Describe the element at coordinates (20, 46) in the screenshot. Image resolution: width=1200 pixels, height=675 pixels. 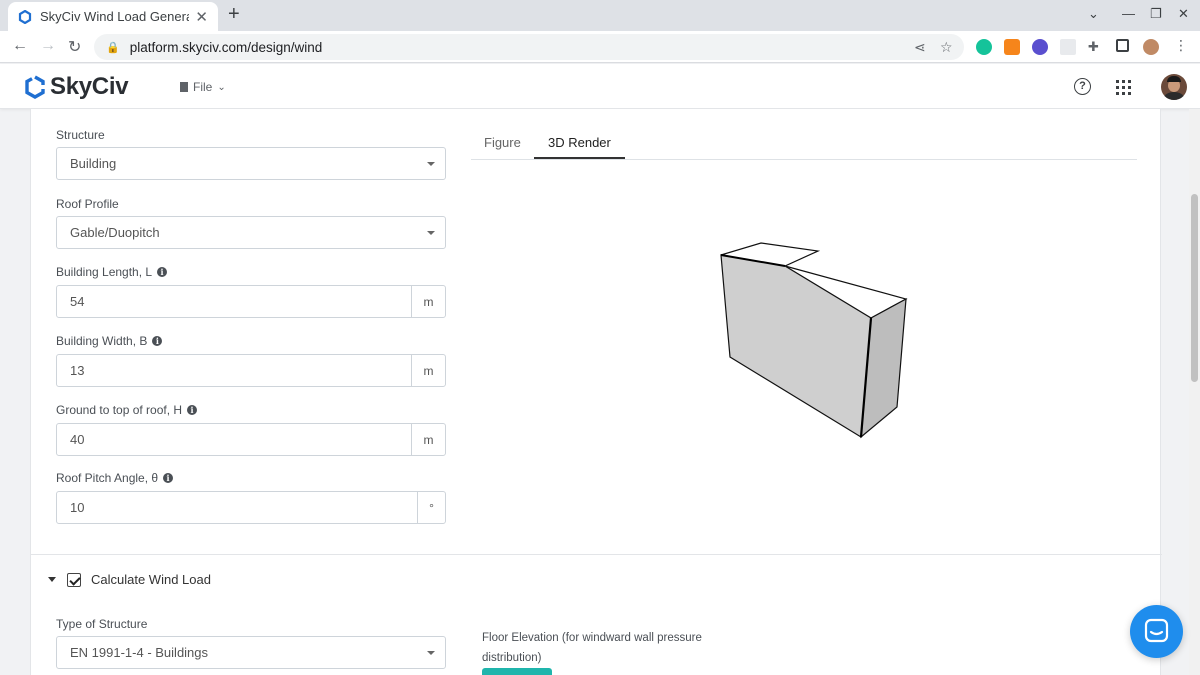
I see `back-icon: ←` at that location.